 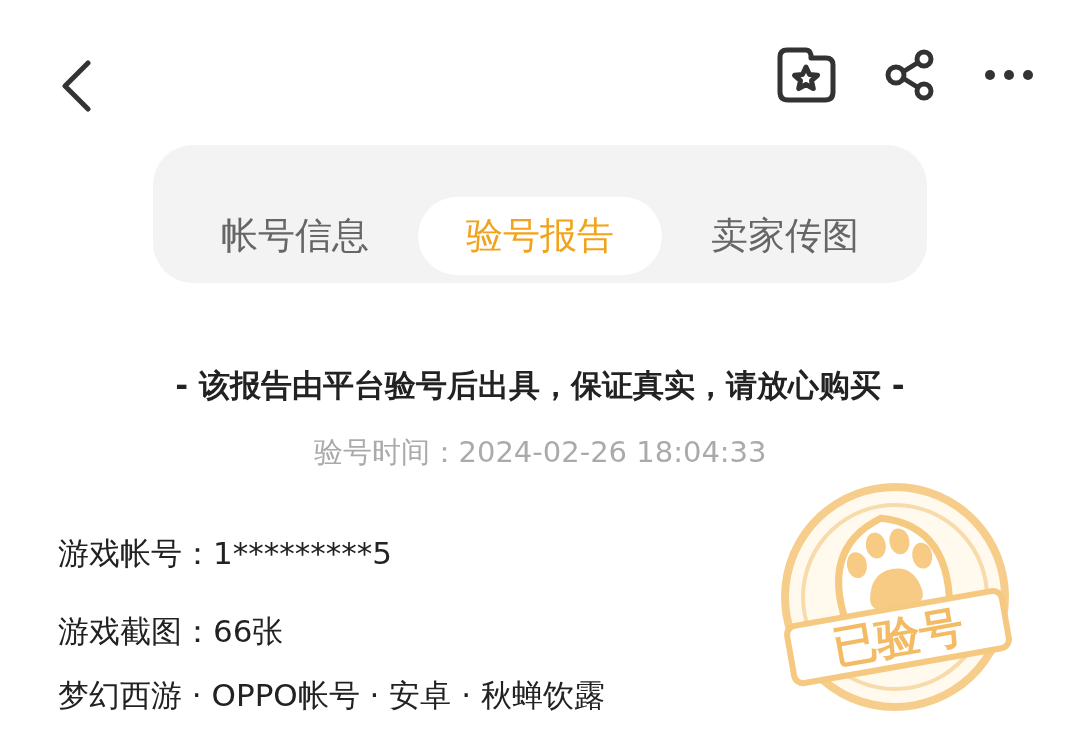 I want to click on report-notice: - 该报告由平台验号后出具，保证真实，请放心购买 -, so click(x=540, y=385).